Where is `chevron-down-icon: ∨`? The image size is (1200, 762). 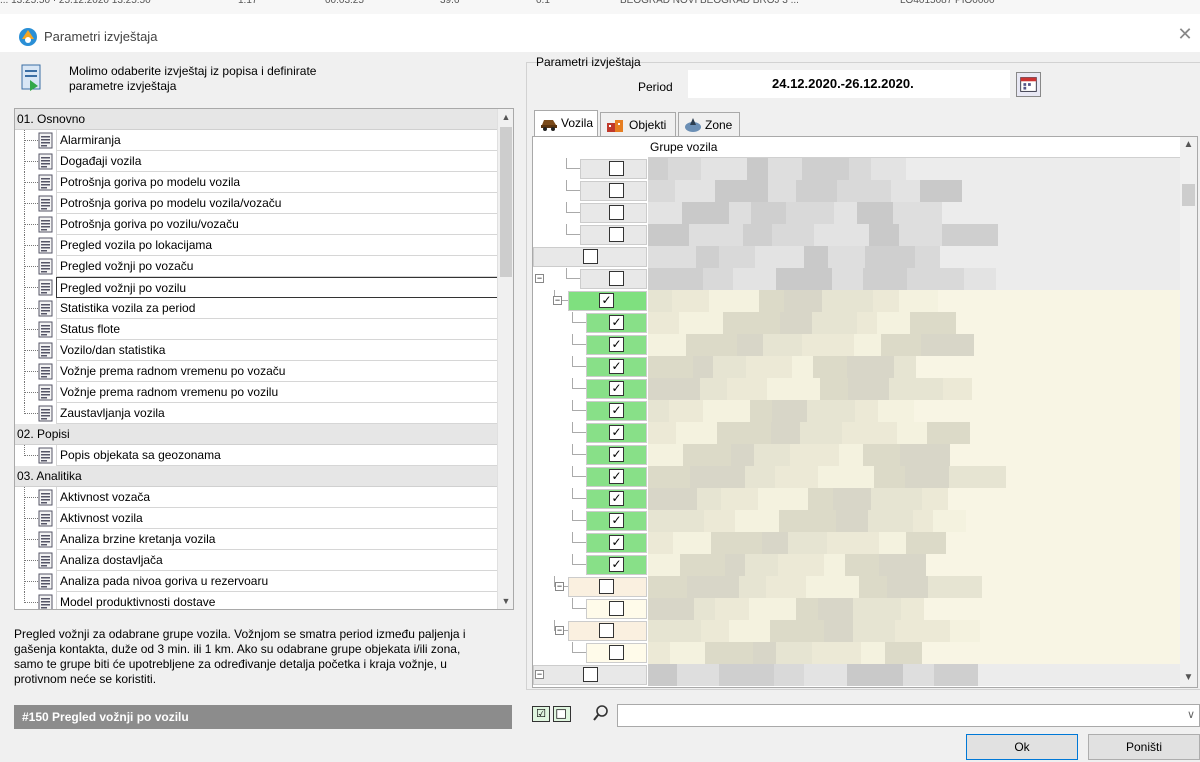 chevron-down-icon: ∨ is located at coordinates (1191, 714).